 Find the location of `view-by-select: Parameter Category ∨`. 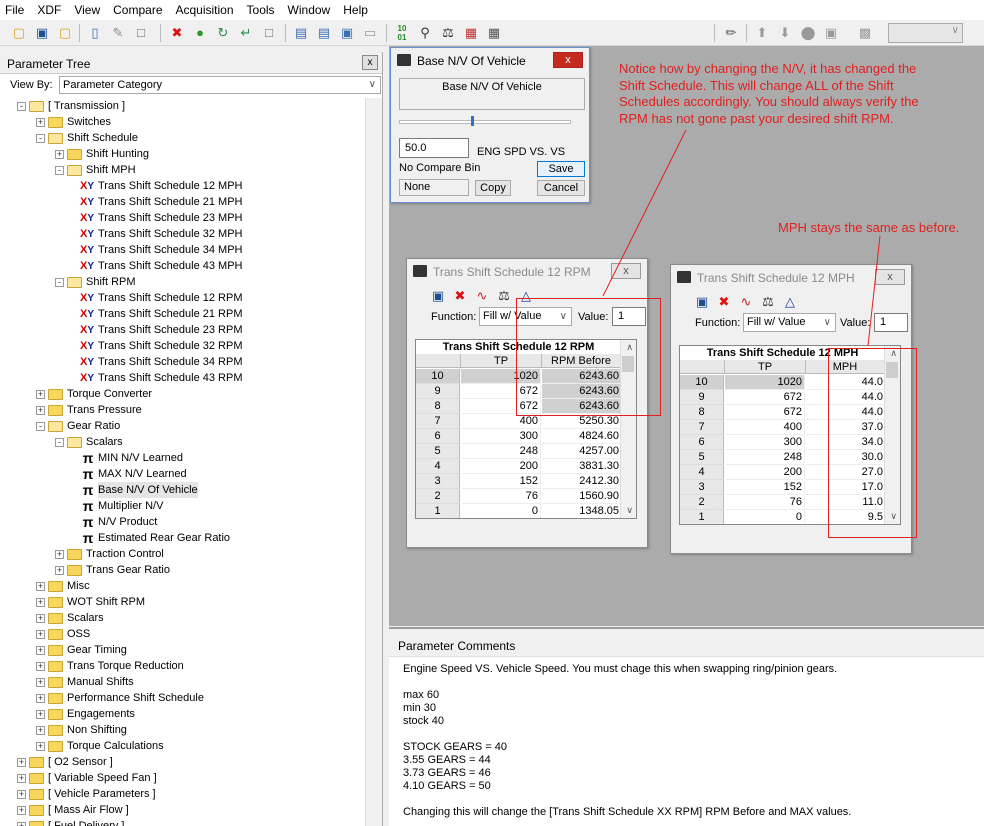

view-by-select: Parameter Category ∨ is located at coordinates (220, 85).